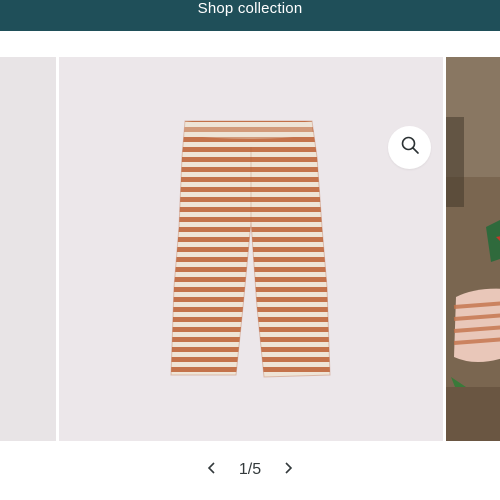 Image resolution: width=500 pixels, height=500 pixels. What do you see at coordinates (28, 249) in the screenshot?
I see `previous-slide-peek` at bounding box center [28, 249].